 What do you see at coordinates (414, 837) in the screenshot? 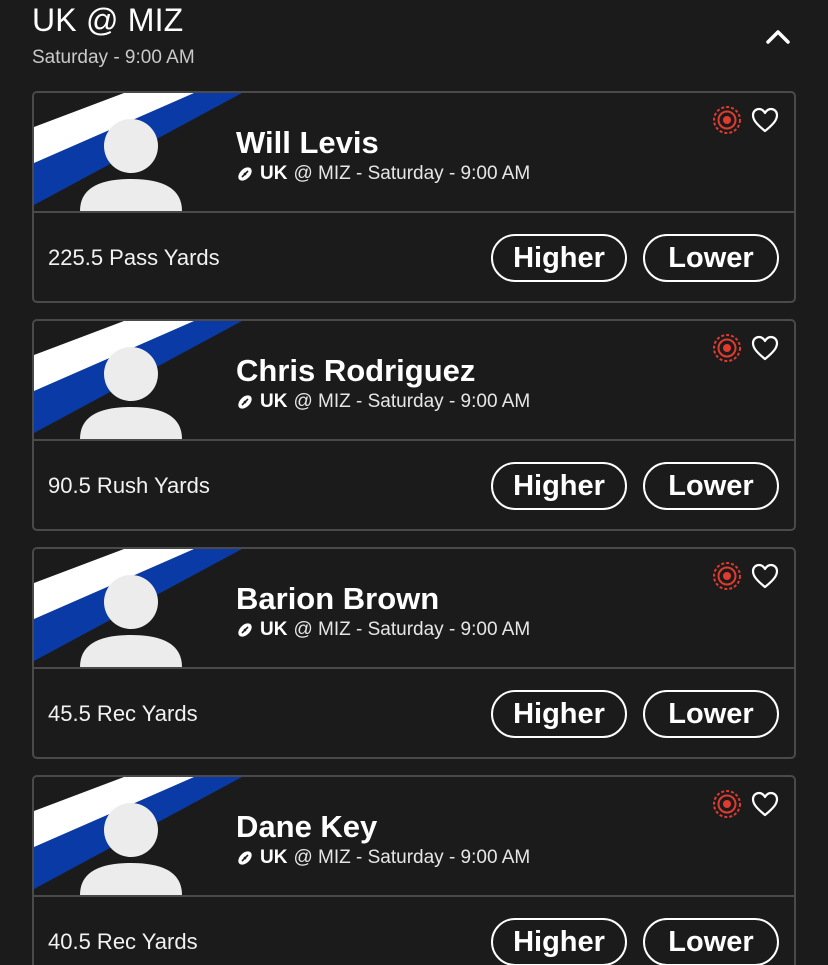
I see `player-card-header: Dane Key UK @ MIZ - Saturday - 9:00 AM` at bounding box center [414, 837].